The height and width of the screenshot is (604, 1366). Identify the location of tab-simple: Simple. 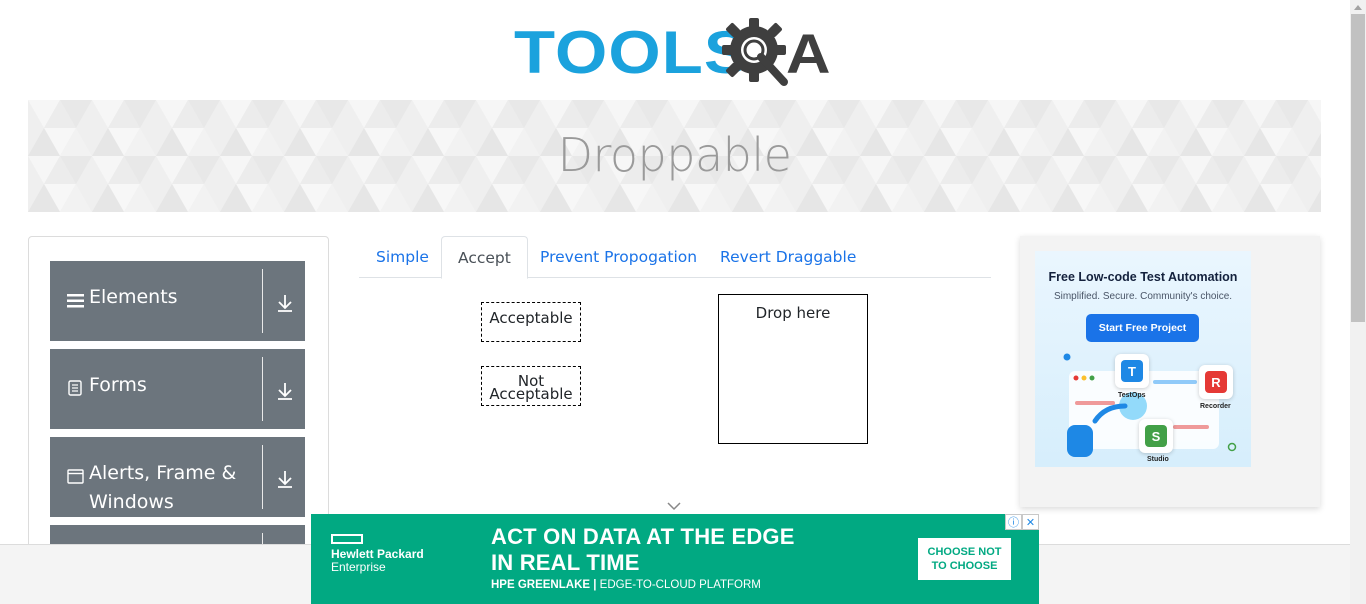
(402, 257).